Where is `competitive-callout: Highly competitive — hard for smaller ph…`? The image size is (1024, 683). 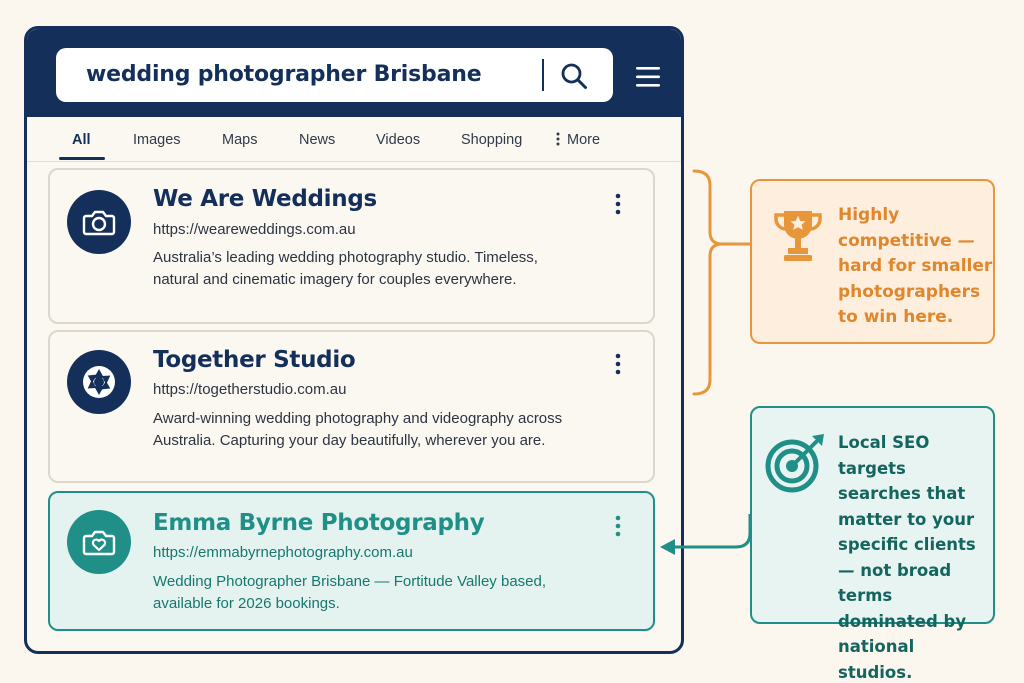 competitive-callout: Highly competitive — hard for smaller ph… is located at coordinates (872, 261).